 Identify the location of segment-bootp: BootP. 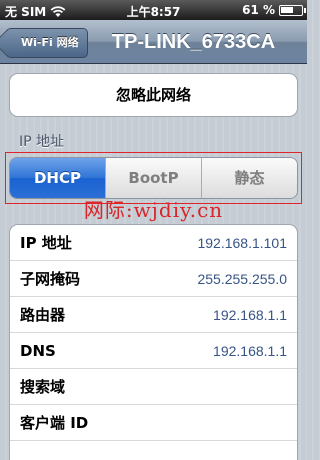
(153, 178).